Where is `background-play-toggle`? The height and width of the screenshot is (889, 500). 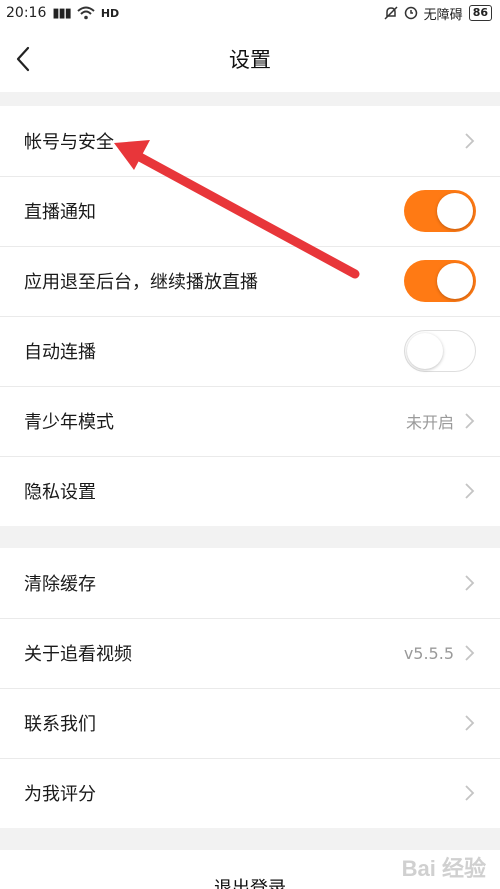 background-play-toggle is located at coordinates (440, 281).